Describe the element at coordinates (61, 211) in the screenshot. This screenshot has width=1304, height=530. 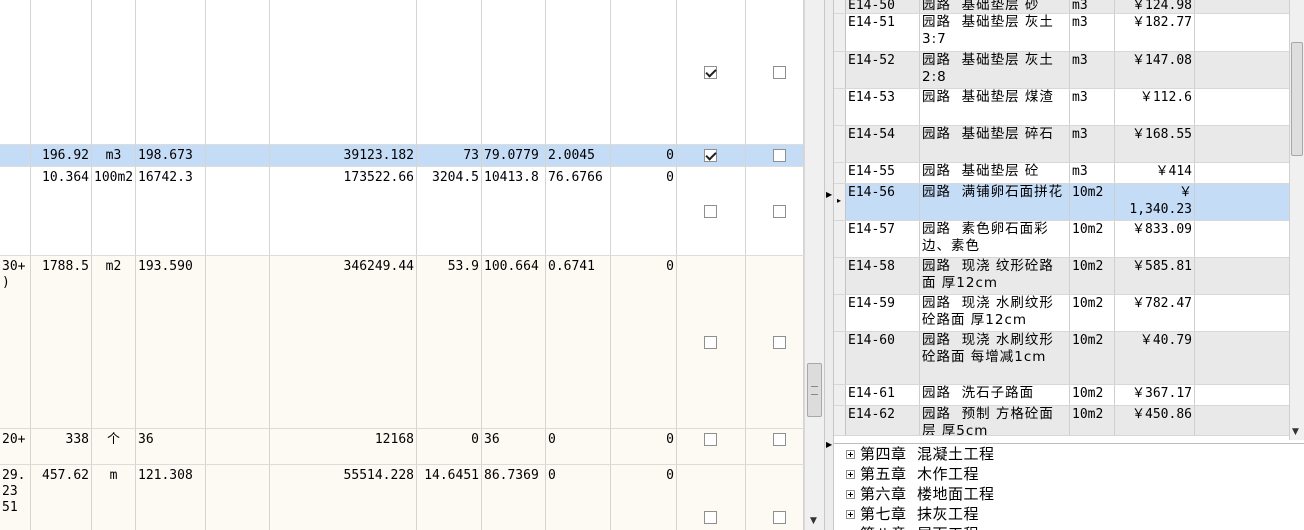
I see `cell-qty: 10.364` at that location.